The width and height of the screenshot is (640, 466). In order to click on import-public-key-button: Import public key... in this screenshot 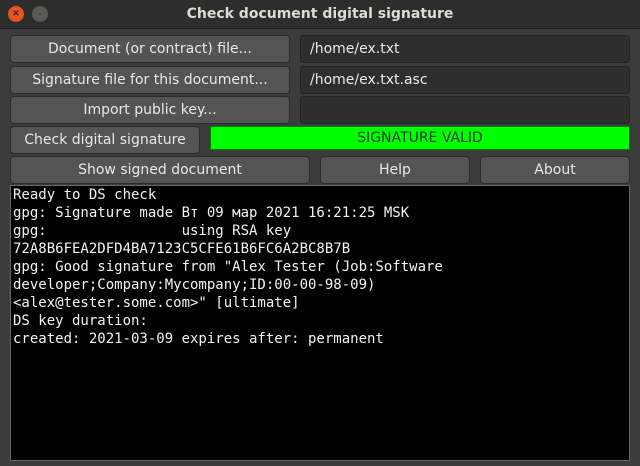, I will do `click(150, 110)`.